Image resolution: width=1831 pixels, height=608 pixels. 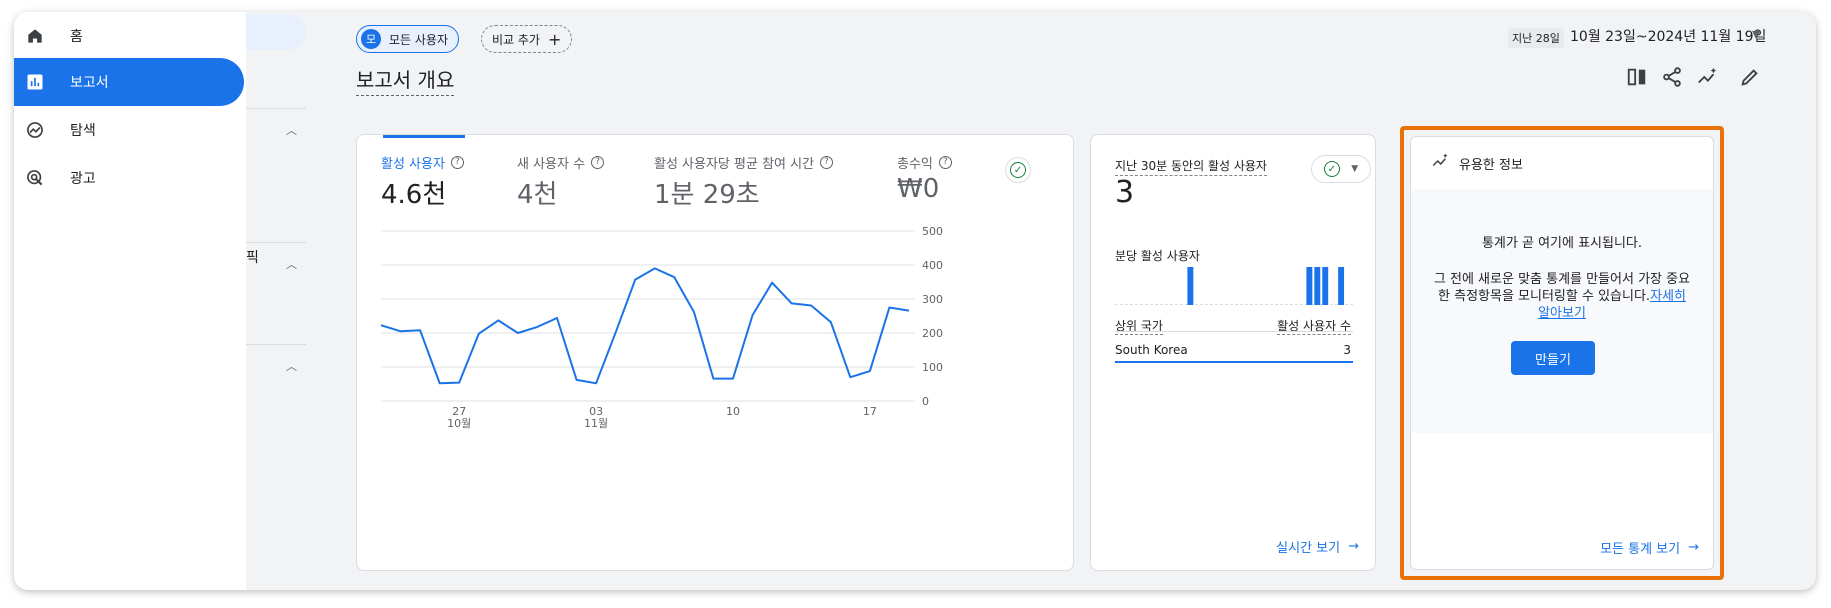 What do you see at coordinates (932, 231) in the screenshot?
I see `y-tick-label: 500` at bounding box center [932, 231].